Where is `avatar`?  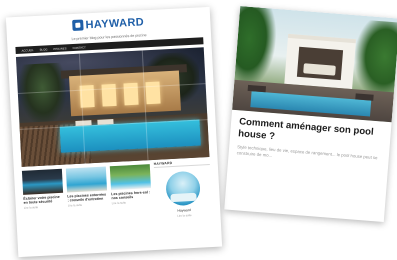
avatar is located at coordinates (183, 188).